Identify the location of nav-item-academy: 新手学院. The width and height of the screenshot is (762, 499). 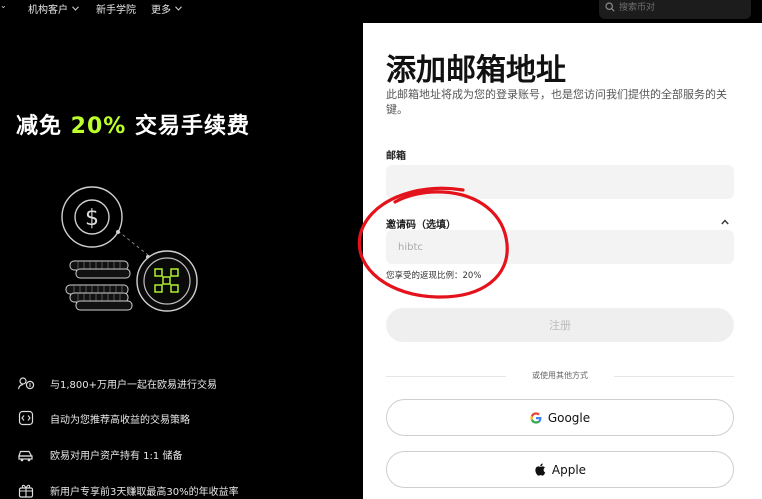
(116, 8).